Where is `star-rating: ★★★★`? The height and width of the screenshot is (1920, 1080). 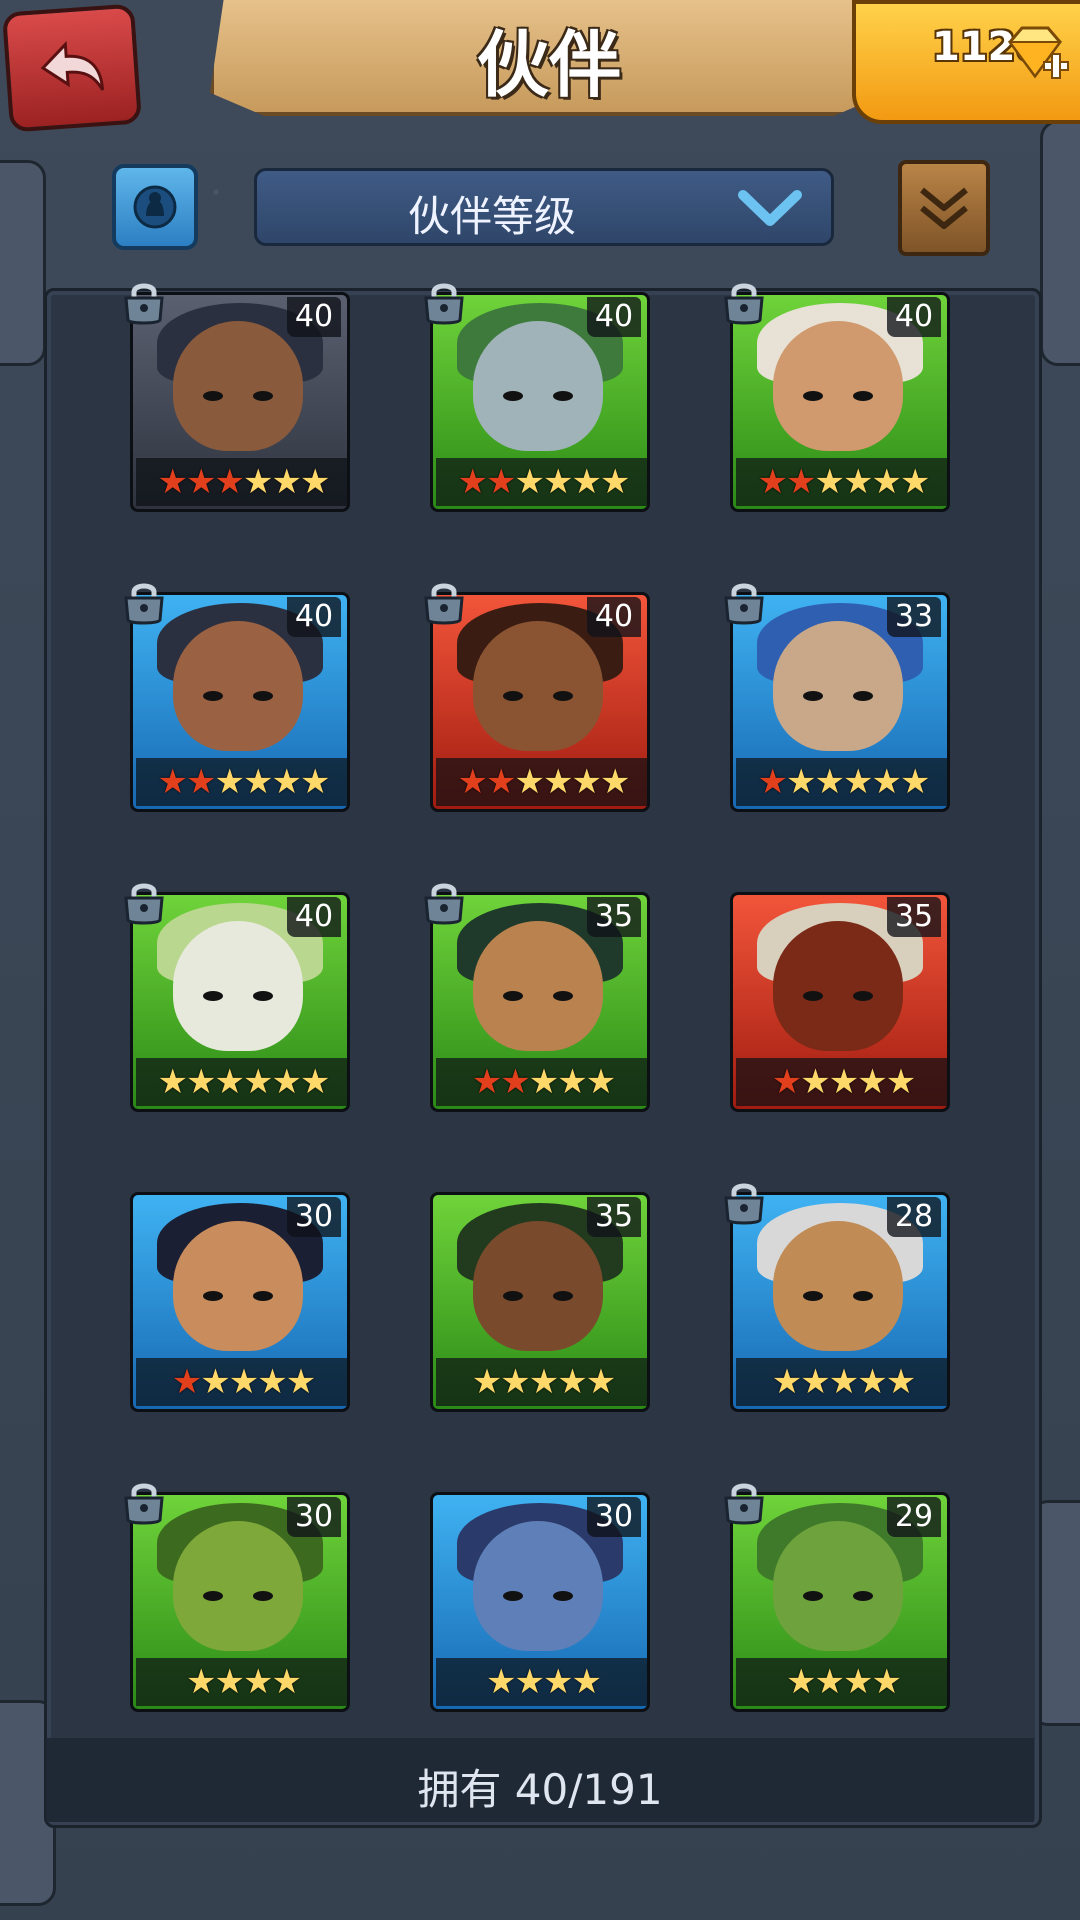
star-rating: ★★★★ is located at coordinates (241, 1682).